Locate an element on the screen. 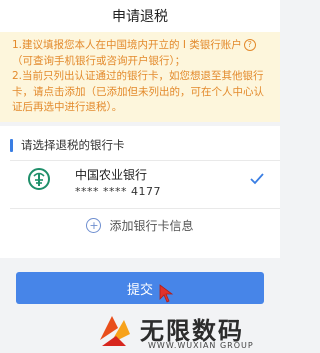 The height and width of the screenshot is (353, 320). plus-circle-icon: + is located at coordinates (94, 225).